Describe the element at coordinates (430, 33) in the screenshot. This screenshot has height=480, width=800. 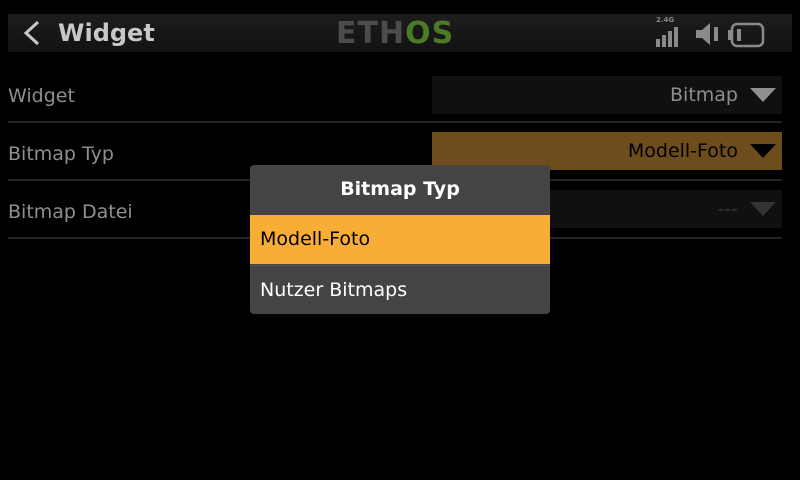
I see `logo-suffix: OS` at that location.